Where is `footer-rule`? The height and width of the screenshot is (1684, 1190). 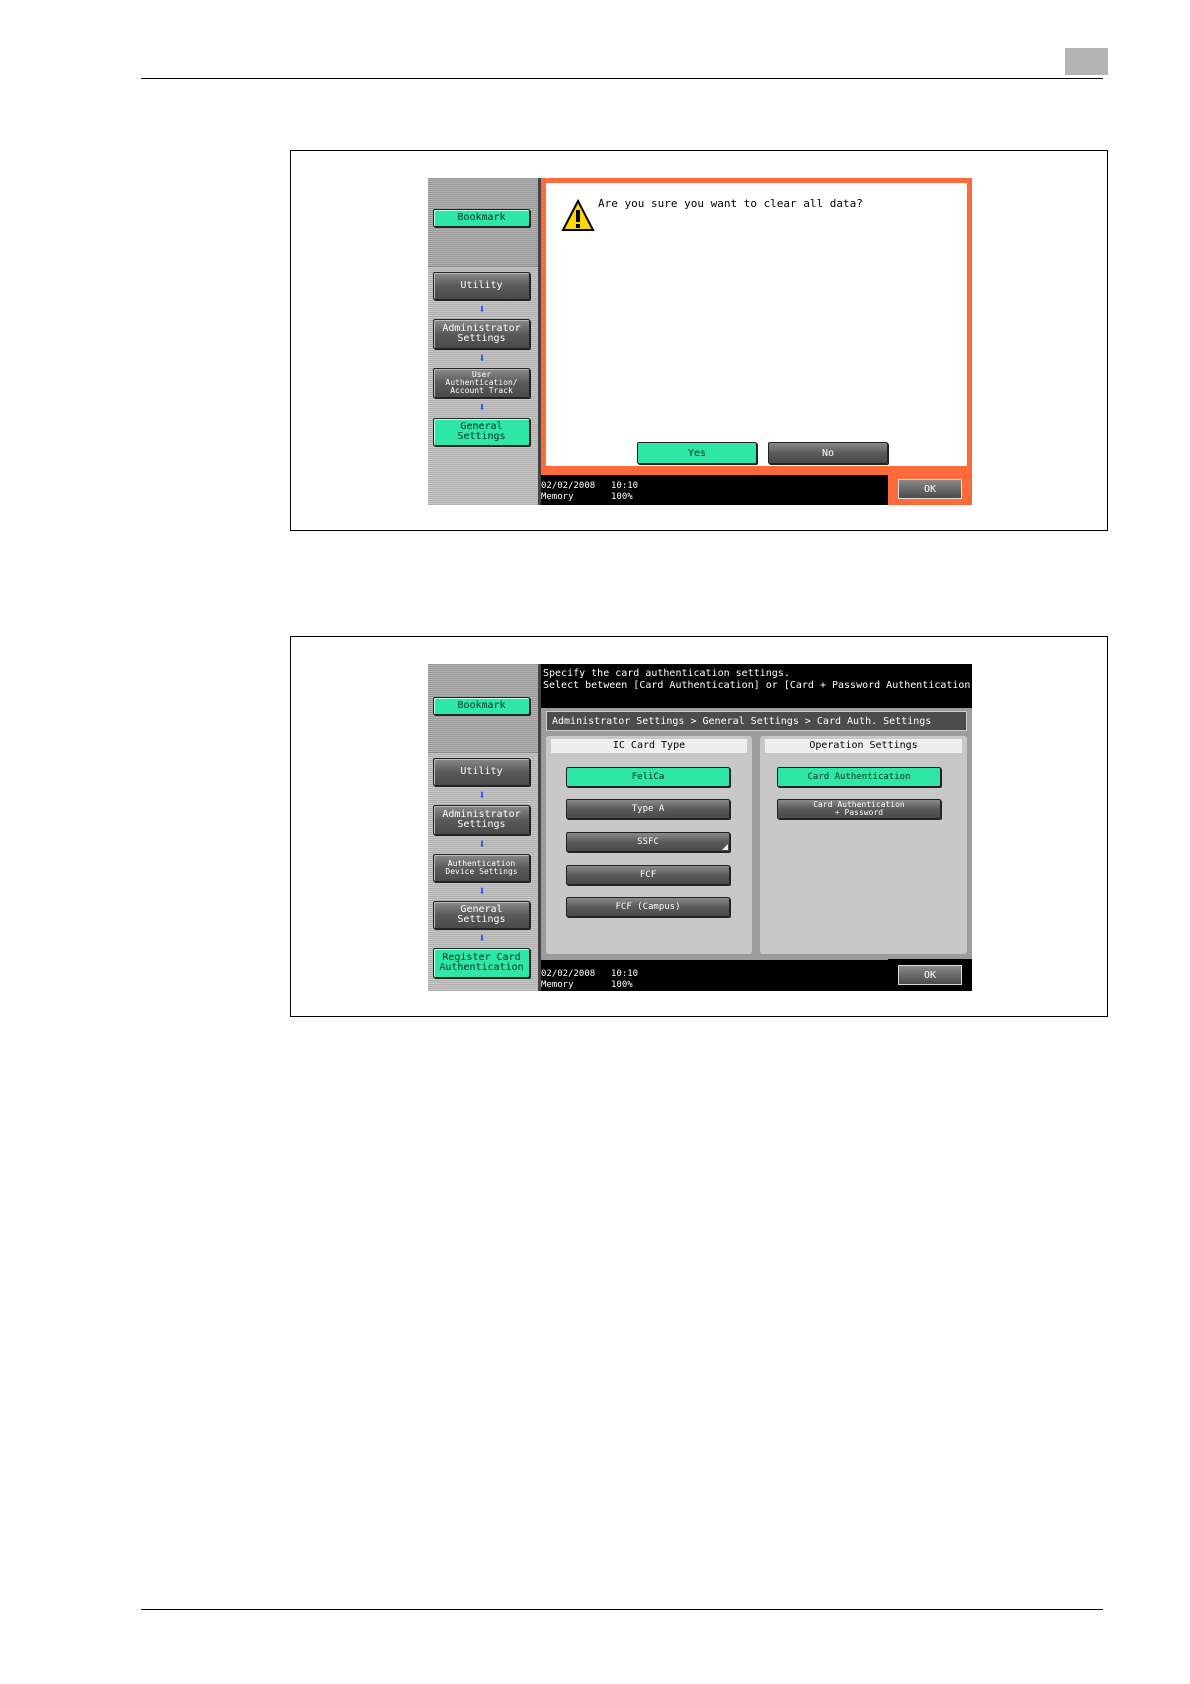 footer-rule is located at coordinates (622, 1609).